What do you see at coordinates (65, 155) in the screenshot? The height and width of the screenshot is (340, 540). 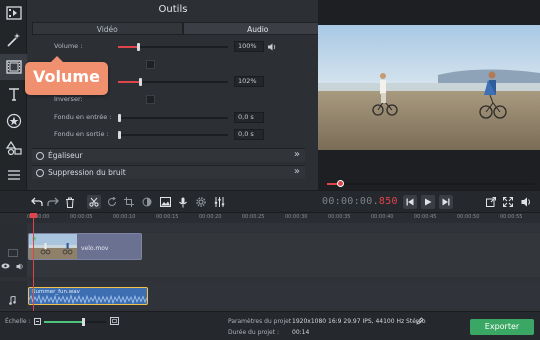 I see `equalizer-title: Égaliseur` at bounding box center [65, 155].